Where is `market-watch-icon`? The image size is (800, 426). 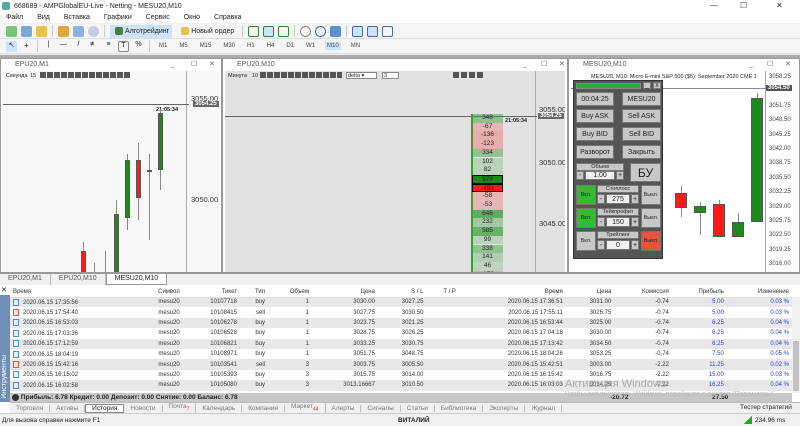 market-watch-icon is located at coordinates (41, 31).